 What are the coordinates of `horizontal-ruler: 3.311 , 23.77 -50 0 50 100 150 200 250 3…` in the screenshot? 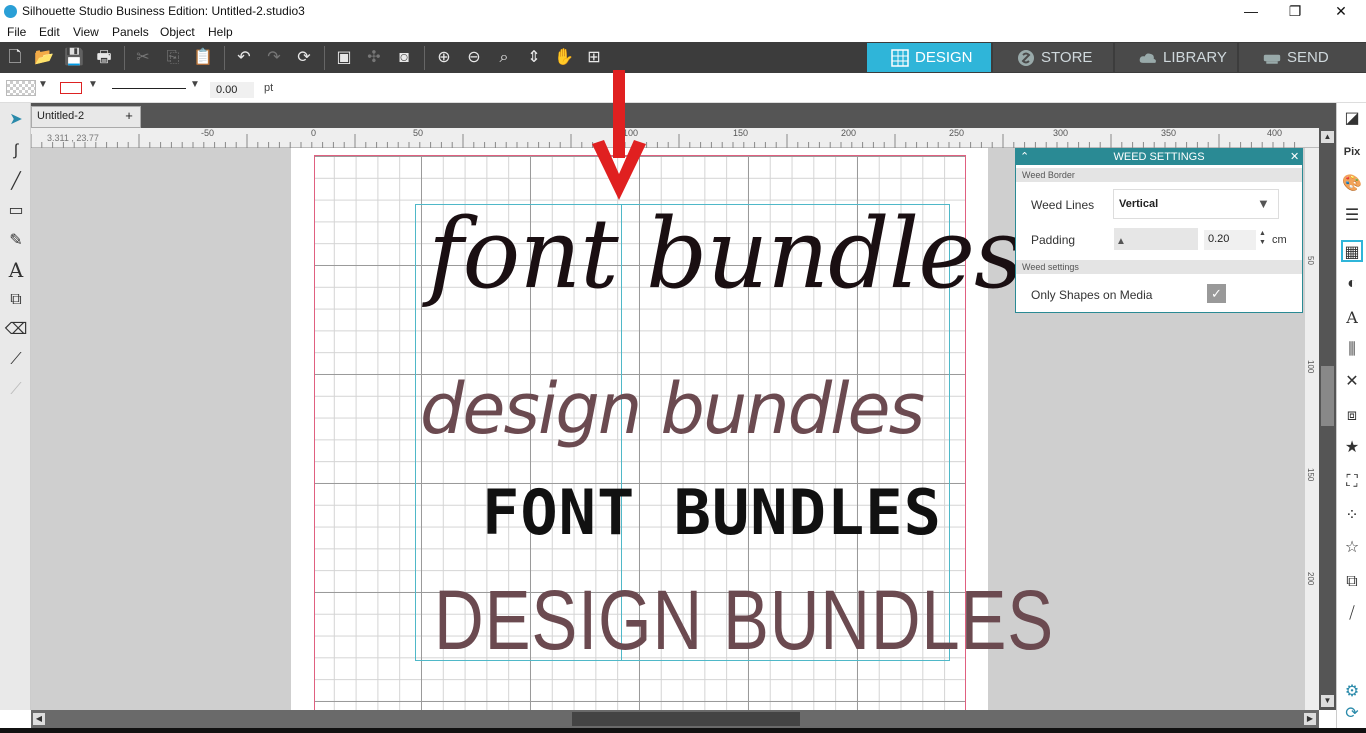 It's located at (683, 138).